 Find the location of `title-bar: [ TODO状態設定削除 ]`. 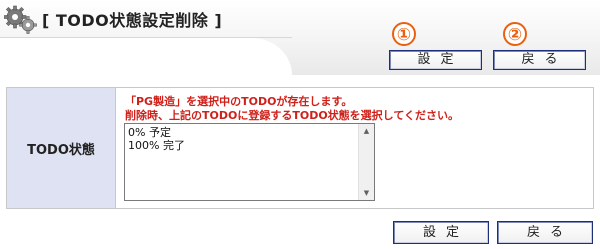

title-bar: [ TODO状態設定削除 ] is located at coordinates (113, 19).